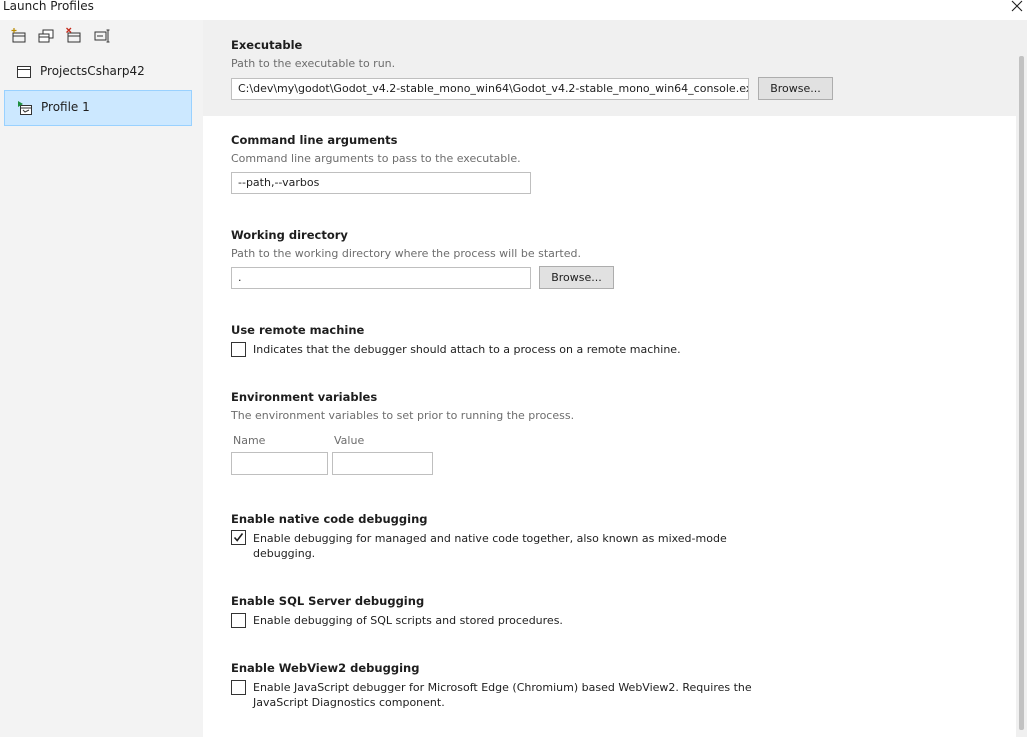  I want to click on rename-profile-icon, so click(103, 37).